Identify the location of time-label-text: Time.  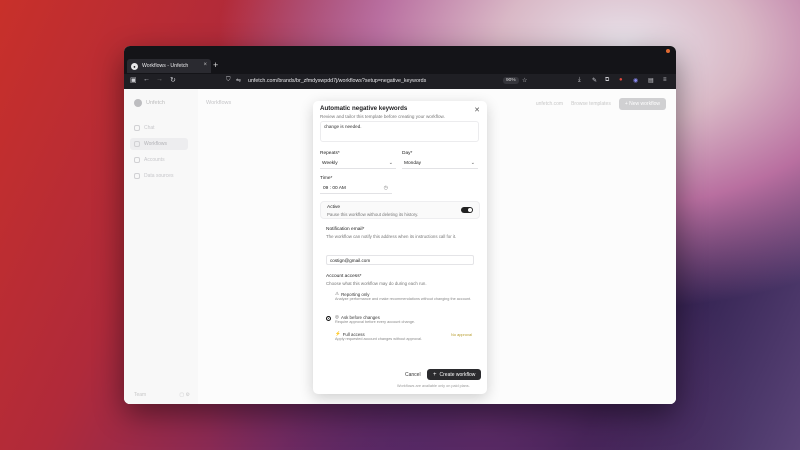
(325, 178).